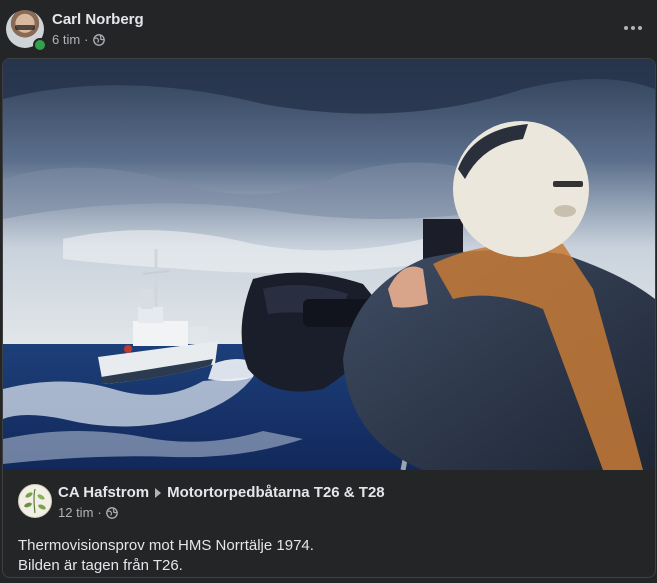 Image resolution: width=657 pixels, height=583 pixels. I want to click on shared-post-title: CA Hafstrom Motortorpedbåtarna T26 & T28, so click(221, 492).